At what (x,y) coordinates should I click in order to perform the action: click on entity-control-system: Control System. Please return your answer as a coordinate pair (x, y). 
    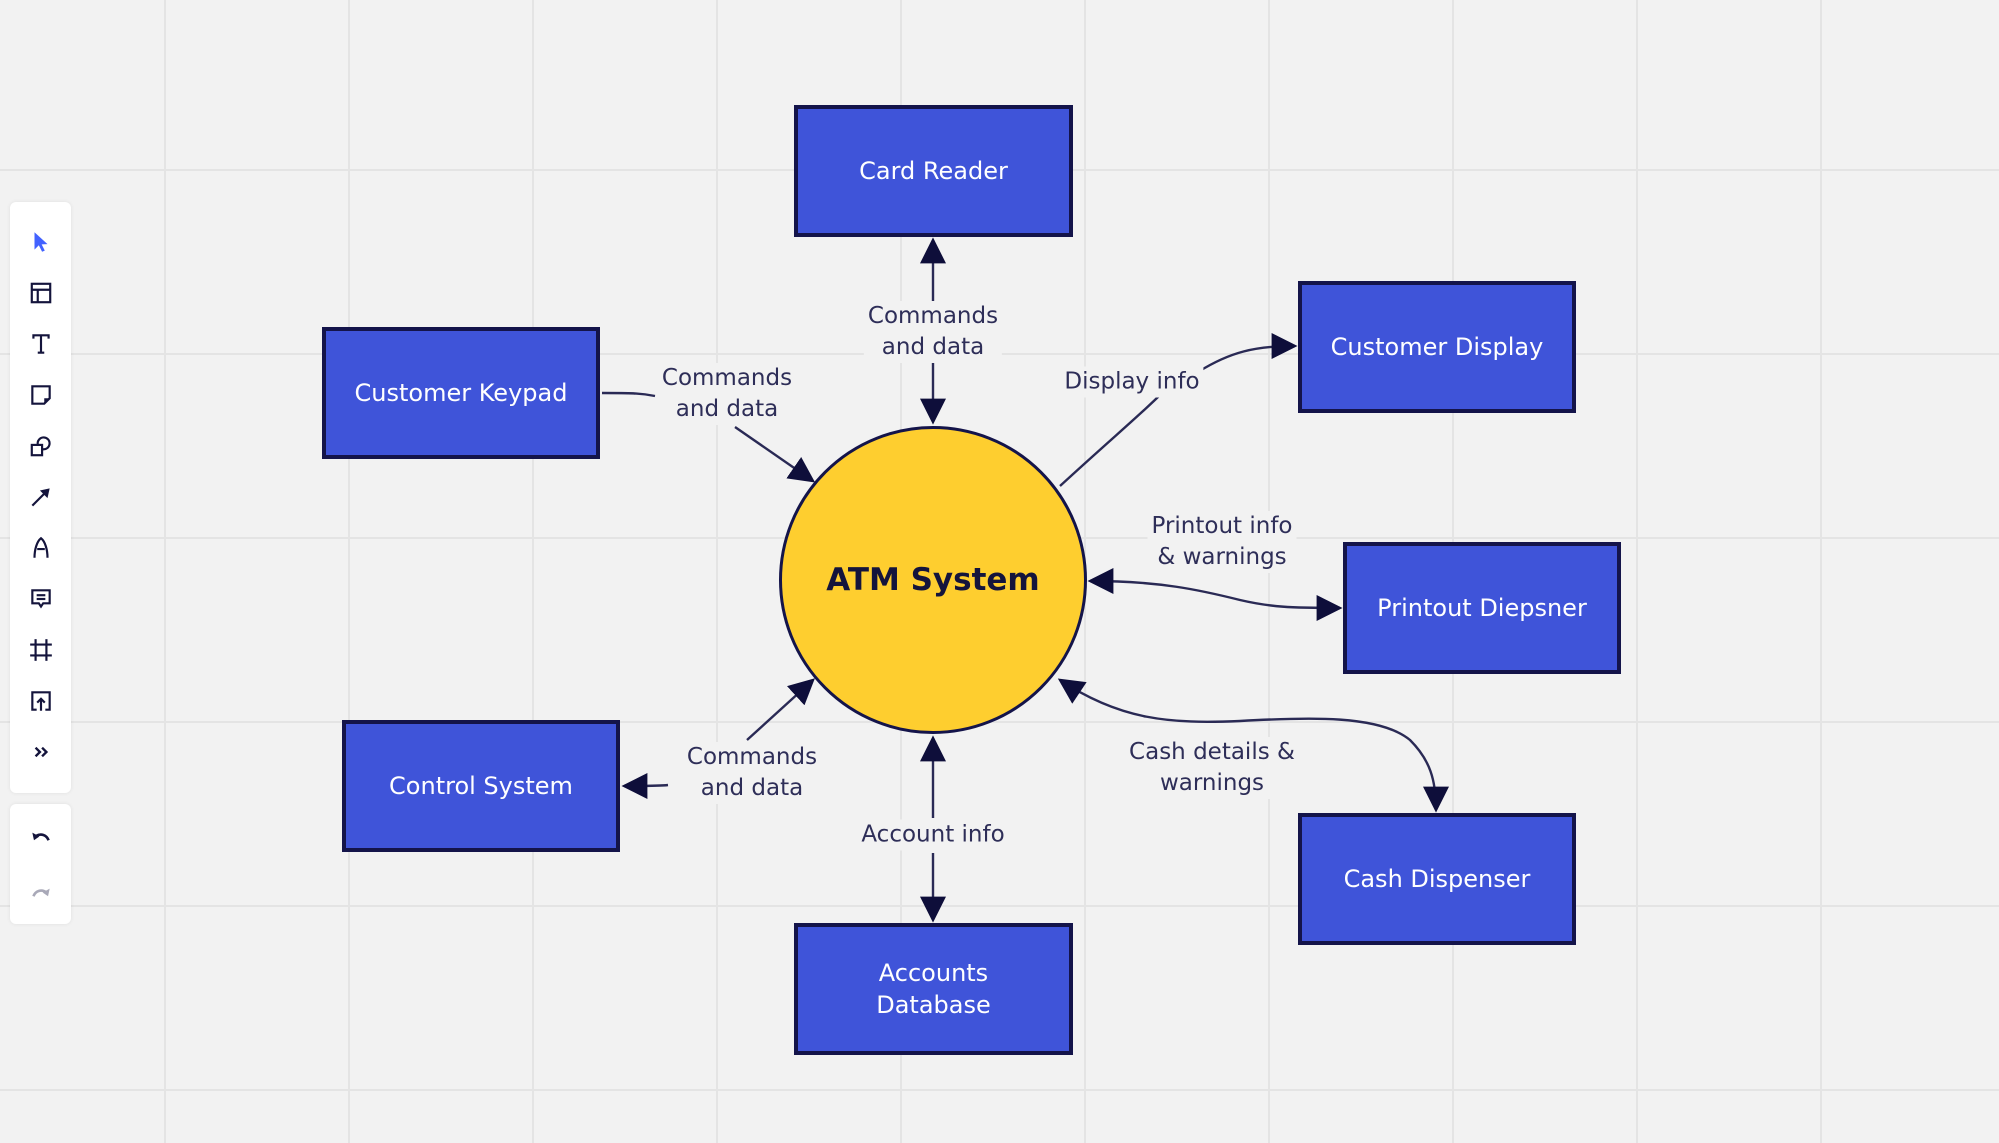
    Looking at the image, I should click on (481, 786).